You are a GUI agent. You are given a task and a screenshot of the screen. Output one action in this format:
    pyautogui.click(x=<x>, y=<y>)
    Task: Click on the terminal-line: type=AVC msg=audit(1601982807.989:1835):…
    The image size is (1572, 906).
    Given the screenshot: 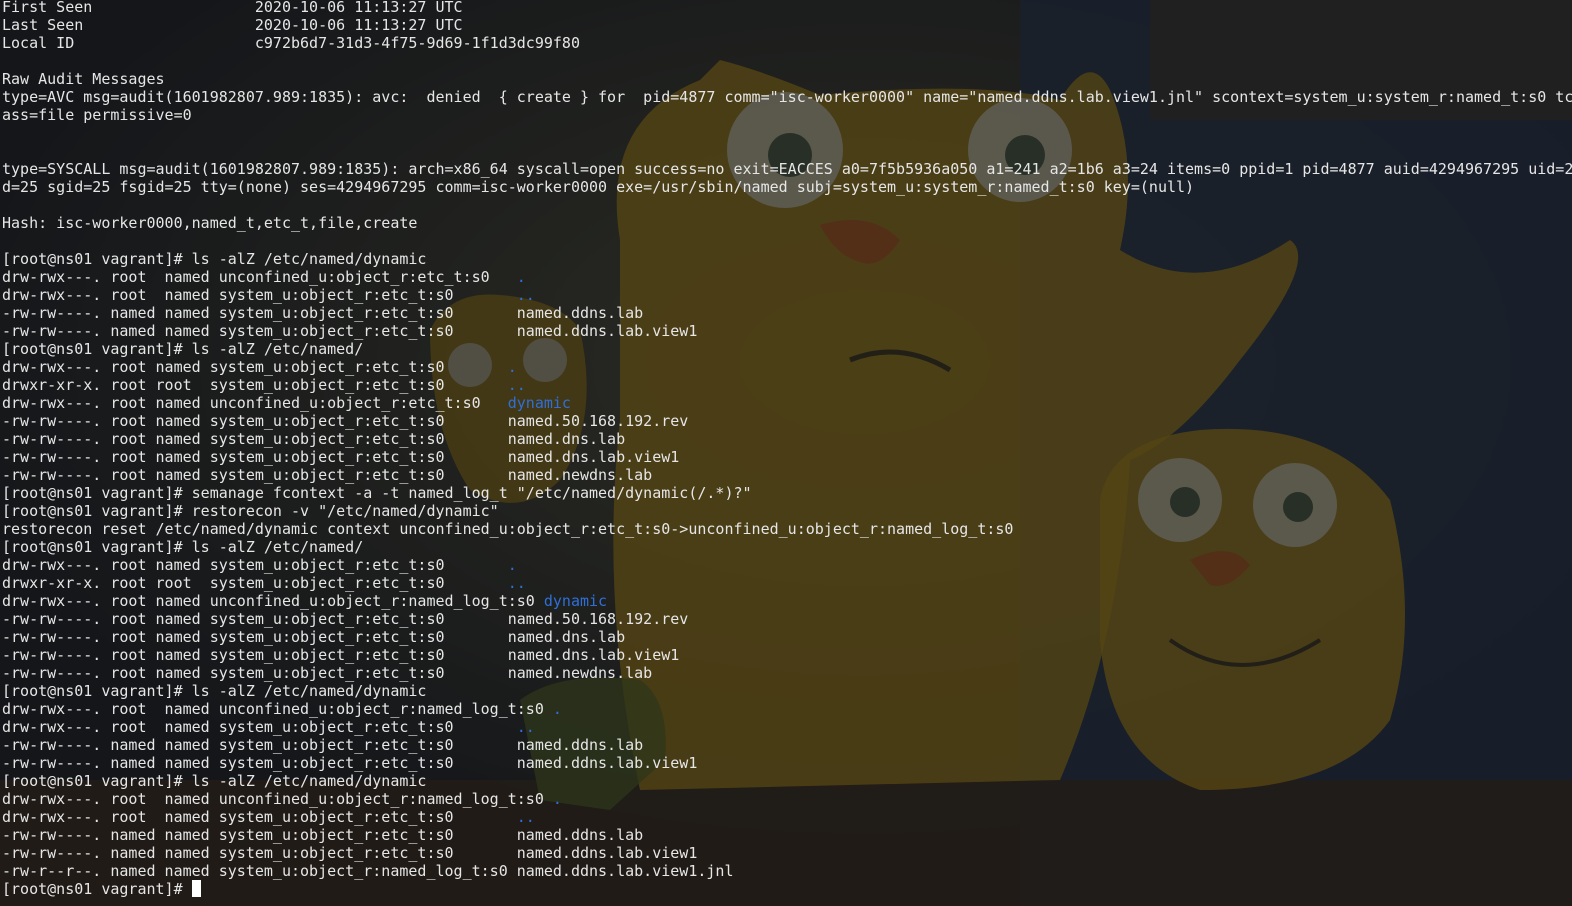 What is the action you would take?
    pyautogui.click(x=787, y=97)
    